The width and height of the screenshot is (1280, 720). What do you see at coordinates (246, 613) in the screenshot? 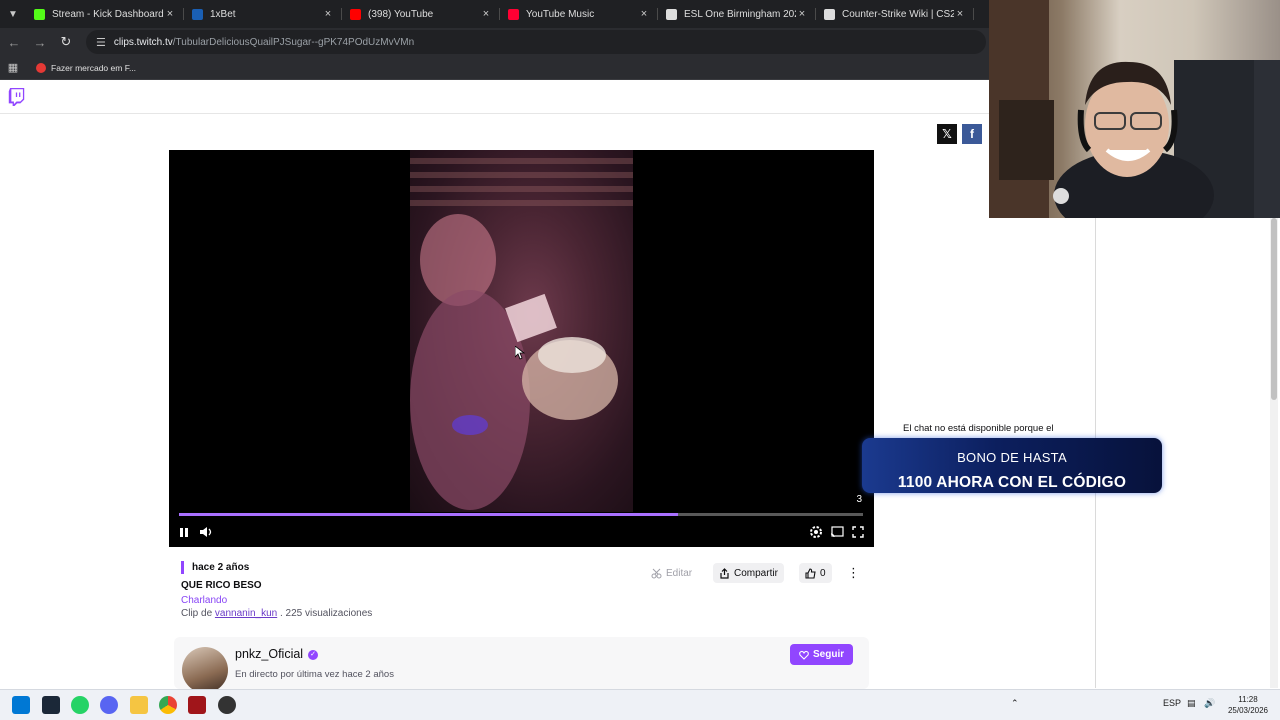
I see `clipper-link: vannanin_kun` at bounding box center [246, 613].